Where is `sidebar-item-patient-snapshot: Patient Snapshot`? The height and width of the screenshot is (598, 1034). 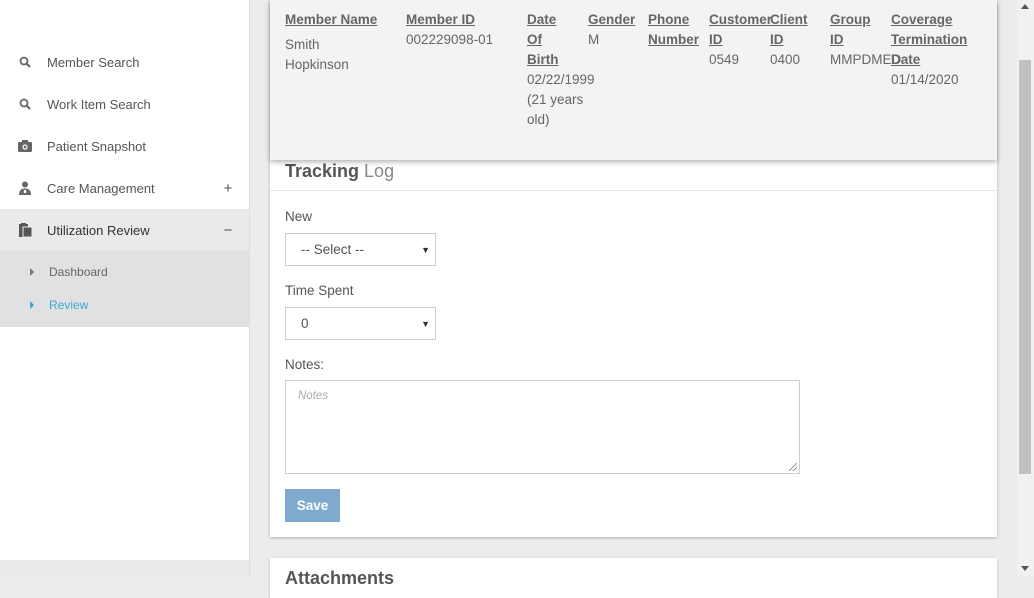 sidebar-item-patient-snapshot: Patient Snapshot is located at coordinates (124, 146).